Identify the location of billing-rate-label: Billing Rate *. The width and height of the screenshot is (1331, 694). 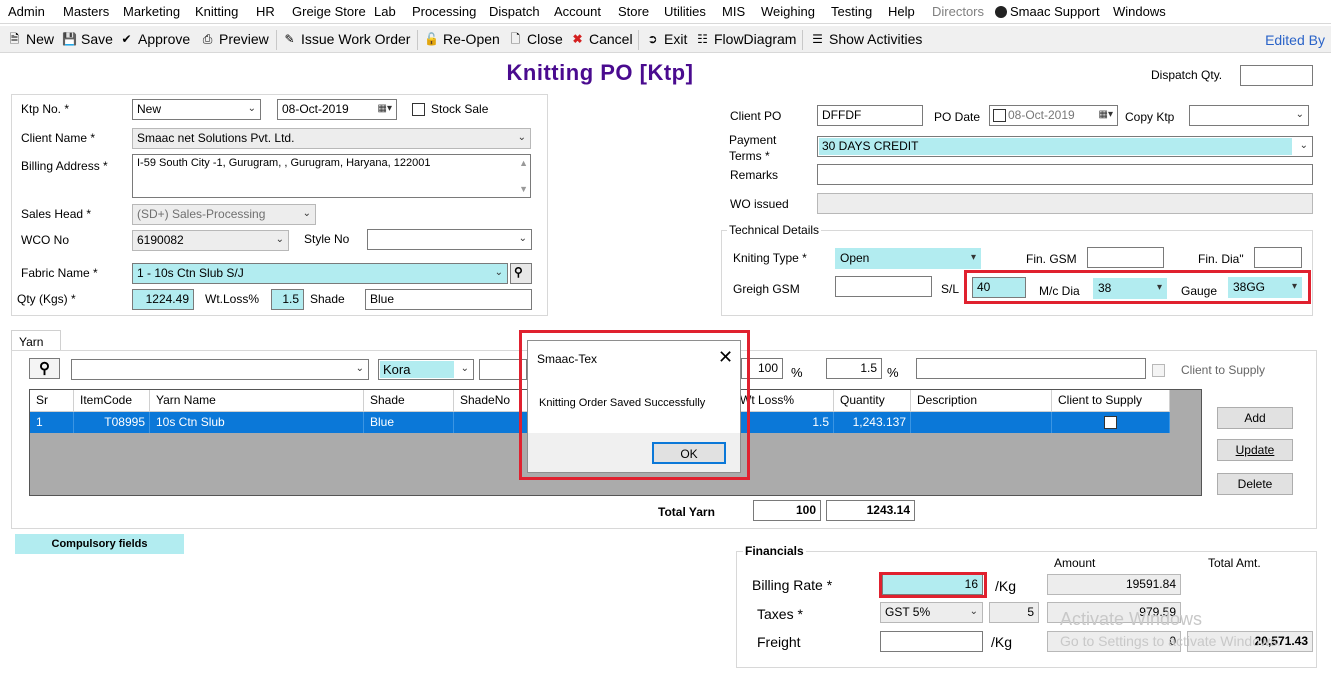
(792, 585).